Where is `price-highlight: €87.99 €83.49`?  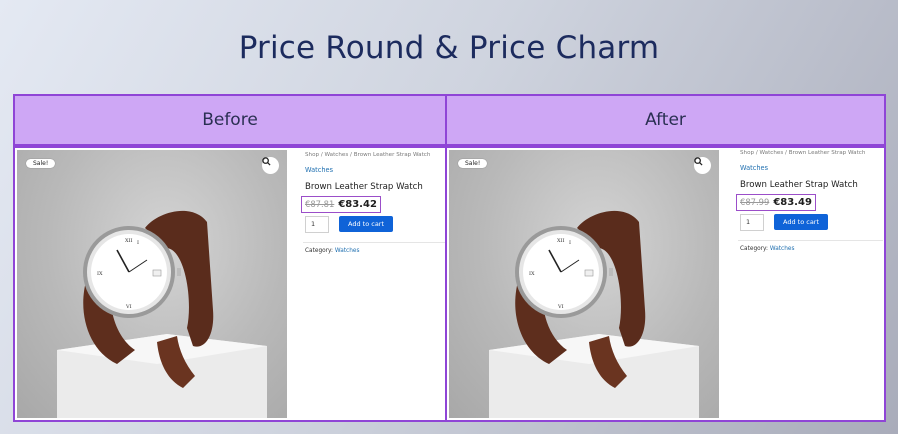 price-highlight: €87.99 €83.49 is located at coordinates (776, 202).